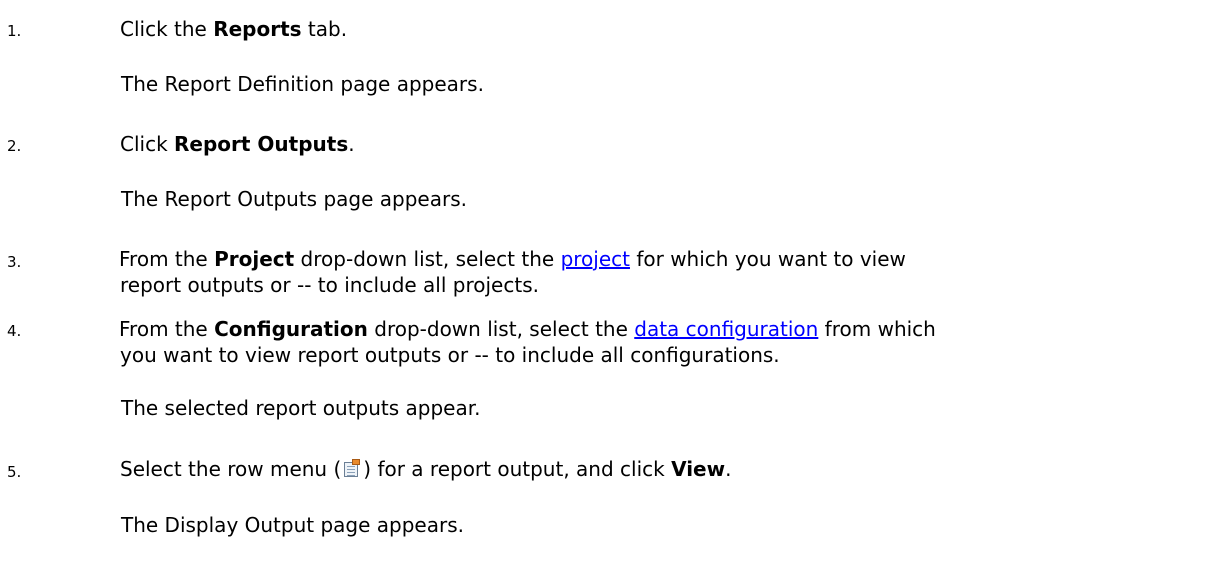  What do you see at coordinates (324, 29) in the screenshot?
I see `instruction-text: tab.` at bounding box center [324, 29].